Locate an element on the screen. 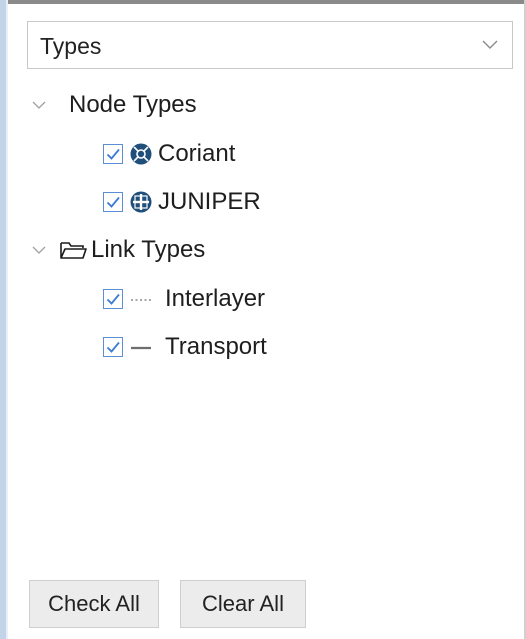 The image size is (526, 639). check-all-button: Check All is located at coordinates (94, 604).